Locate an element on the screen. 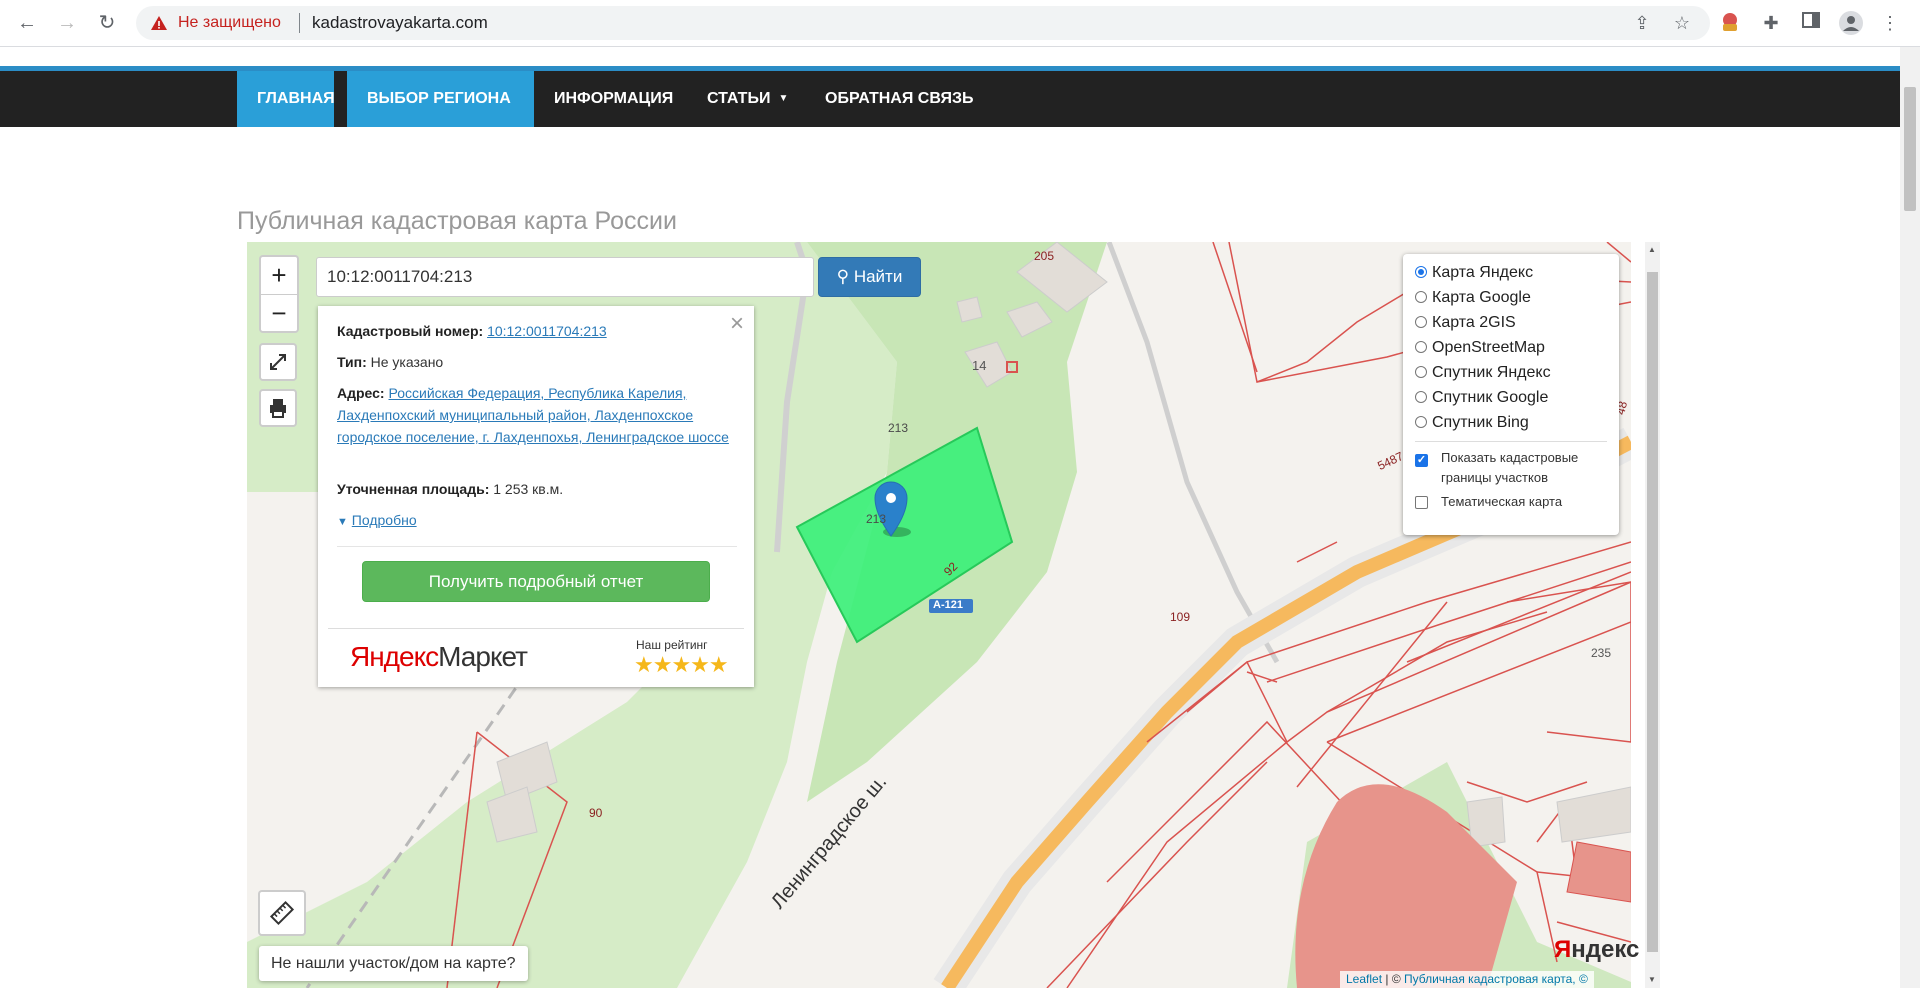 This screenshot has width=1920, height=988. yandex-market-badge: ЯндексМаркет Наш рейтинг ★★★★★ is located at coordinates (536, 654).